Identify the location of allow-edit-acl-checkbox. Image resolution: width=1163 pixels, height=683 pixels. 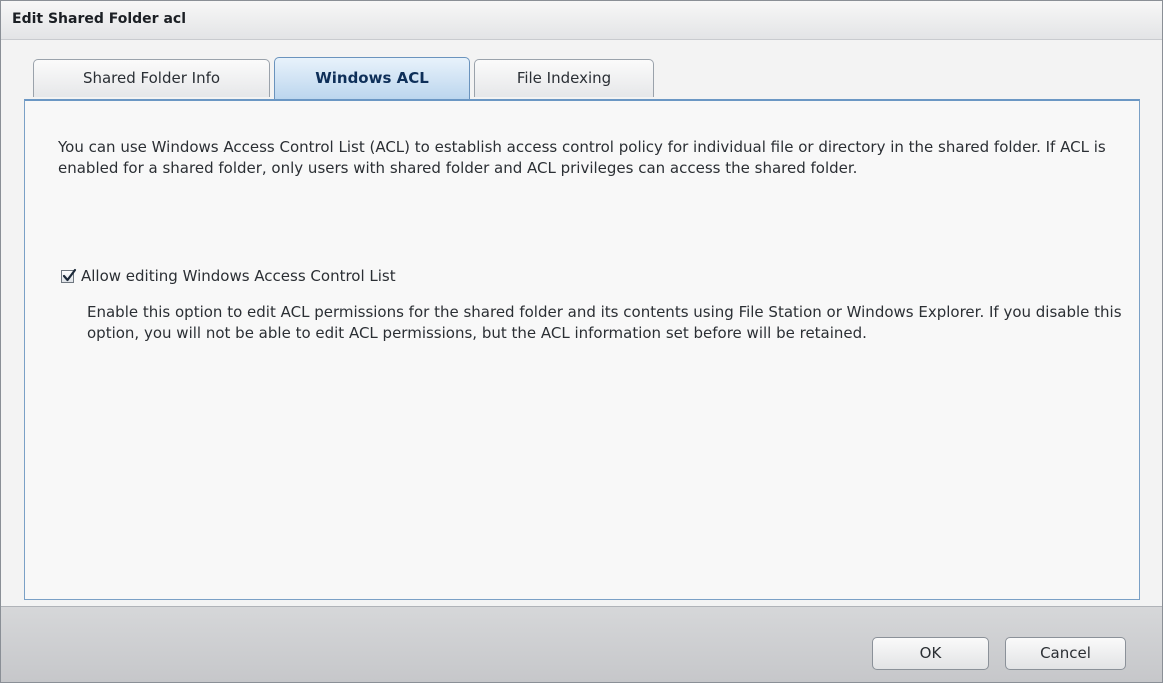
(69, 275).